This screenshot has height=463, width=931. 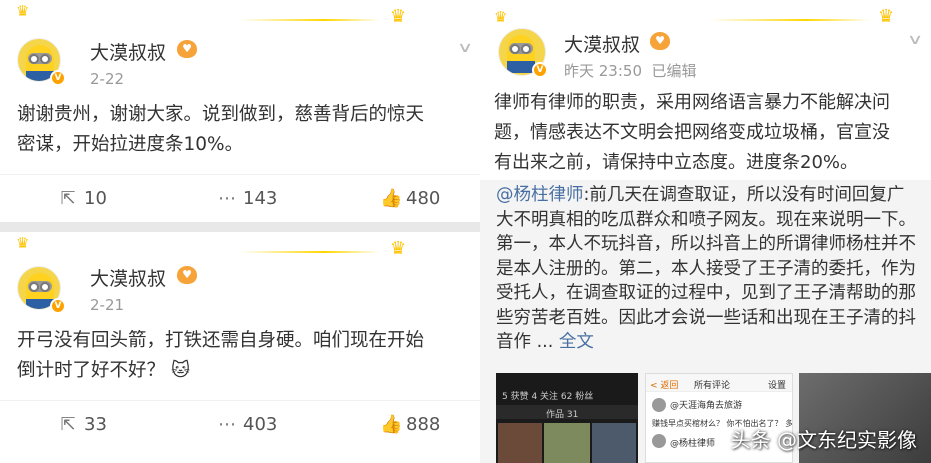 I want to click on cat-emoji-icon: 🐱, so click(x=180, y=370).